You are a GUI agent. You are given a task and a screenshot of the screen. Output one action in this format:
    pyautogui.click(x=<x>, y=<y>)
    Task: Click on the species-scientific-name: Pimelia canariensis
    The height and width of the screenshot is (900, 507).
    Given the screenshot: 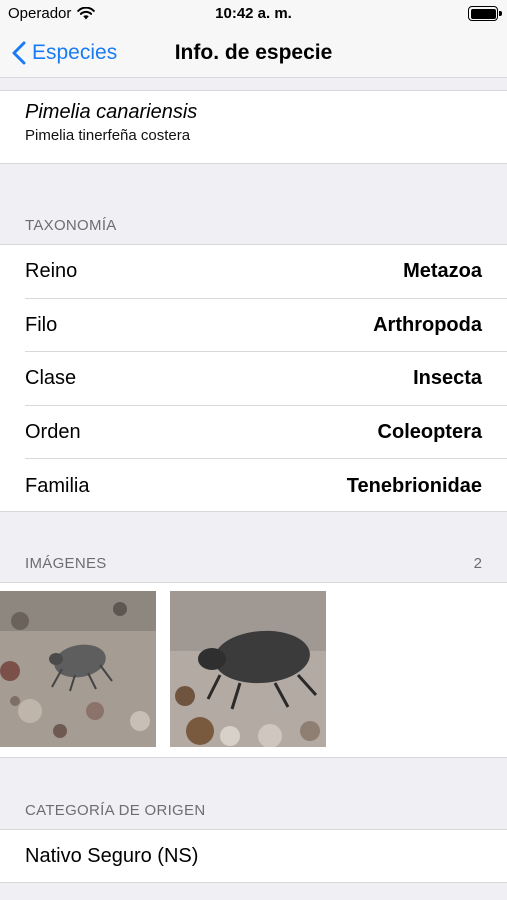 What is the action you would take?
    pyautogui.click(x=111, y=112)
    